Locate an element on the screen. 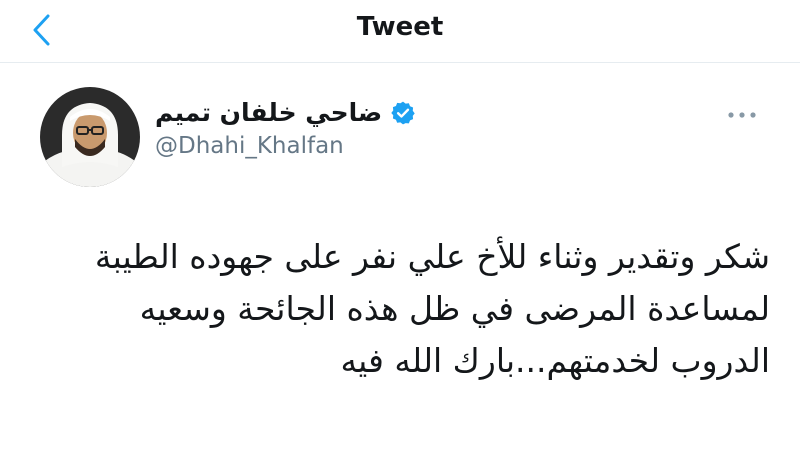 This screenshot has height=450, width=800. profile-photo is located at coordinates (90, 137).